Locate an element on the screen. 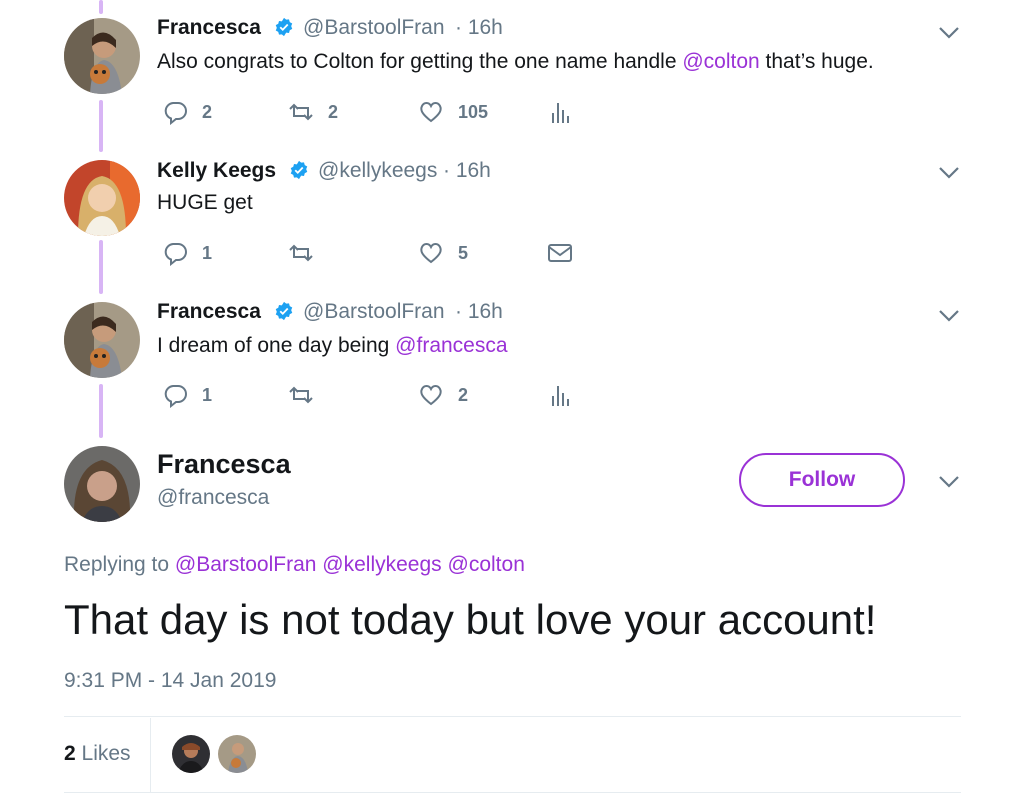 Image resolution: width=1024 pixels, height=806 pixels. like-count: 105 is located at coordinates (473, 111).